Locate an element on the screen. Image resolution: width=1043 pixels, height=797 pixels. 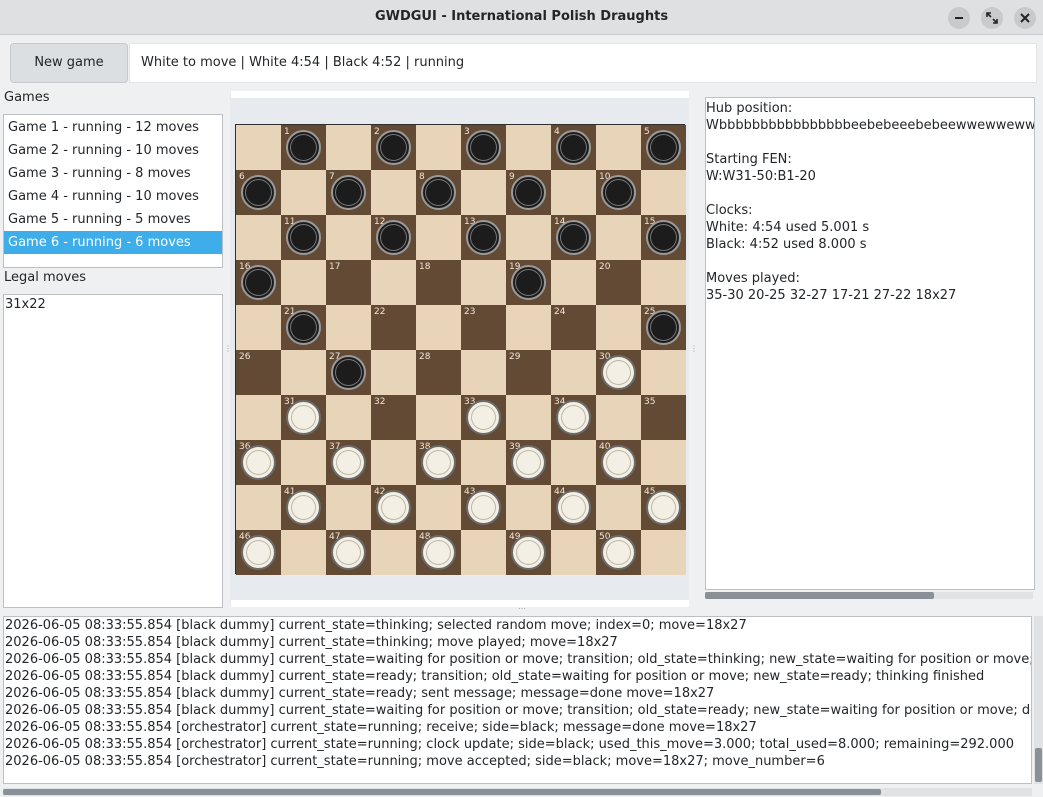
board-square-27: 27 is located at coordinates (348, 372).